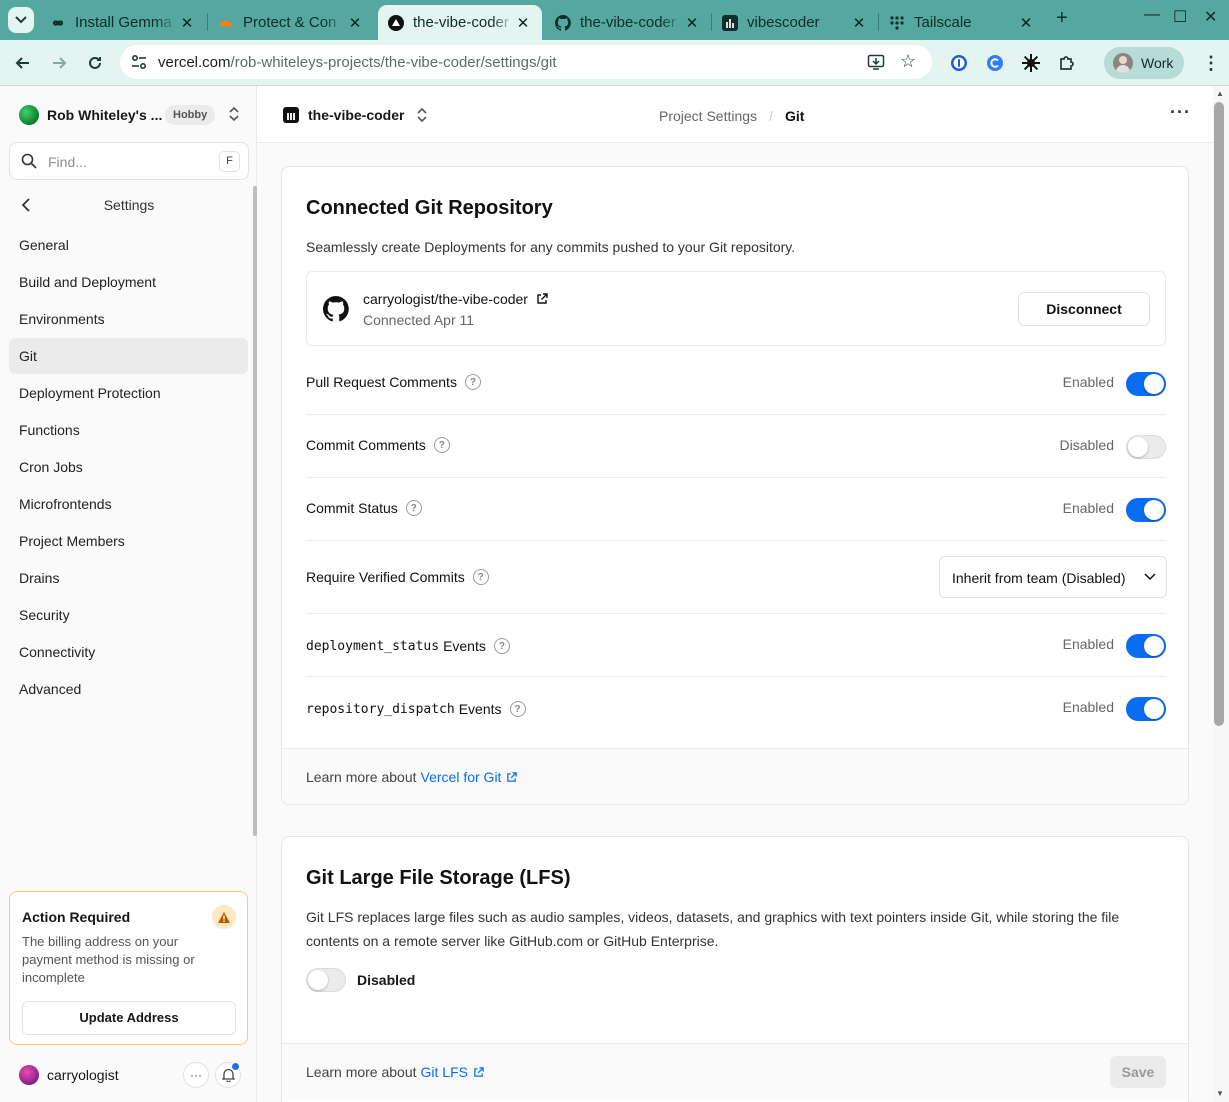 This screenshot has height=1102, width=1229. Describe the element at coordinates (1144, 63) in the screenshot. I see `profile-button: Work` at that location.